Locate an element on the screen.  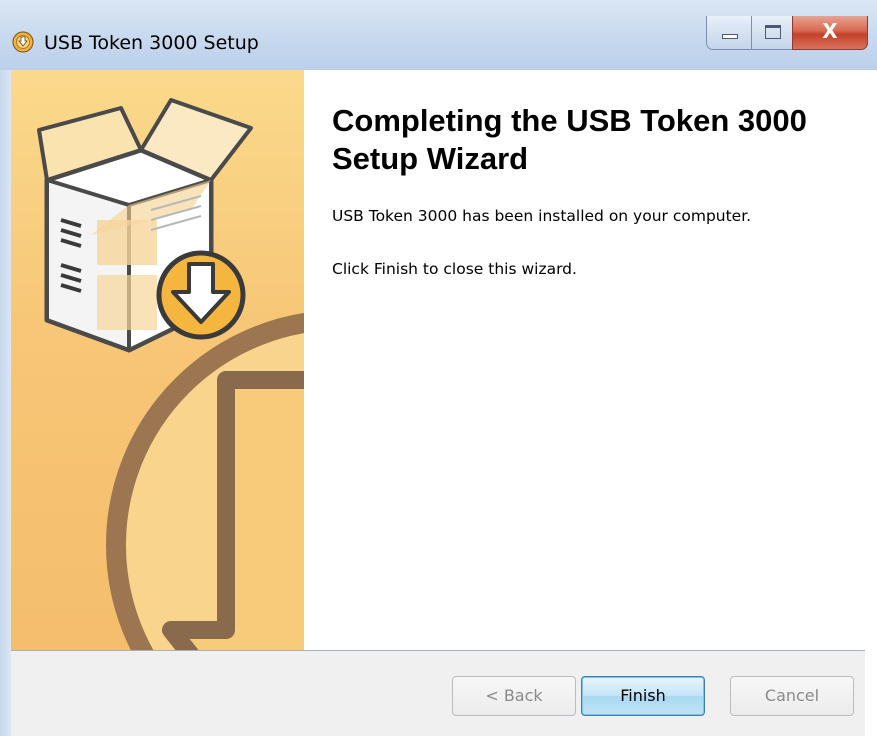
wizard-footer: < Back Finish Cancel is located at coordinates (438, 693).